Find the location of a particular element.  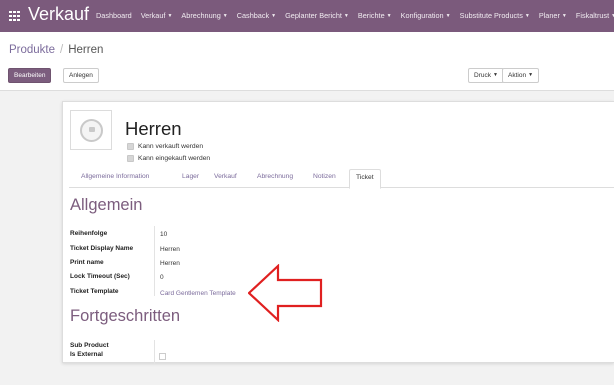

ticket-template-link: Card Gentlemen Template is located at coordinates (198, 293).